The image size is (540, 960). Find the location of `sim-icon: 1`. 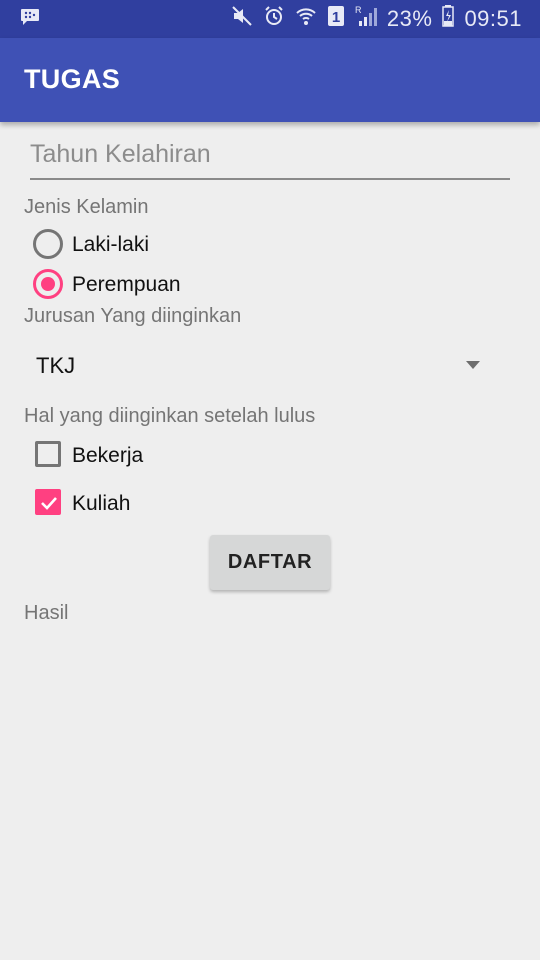

sim-icon: 1 is located at coordinates (336, 19).